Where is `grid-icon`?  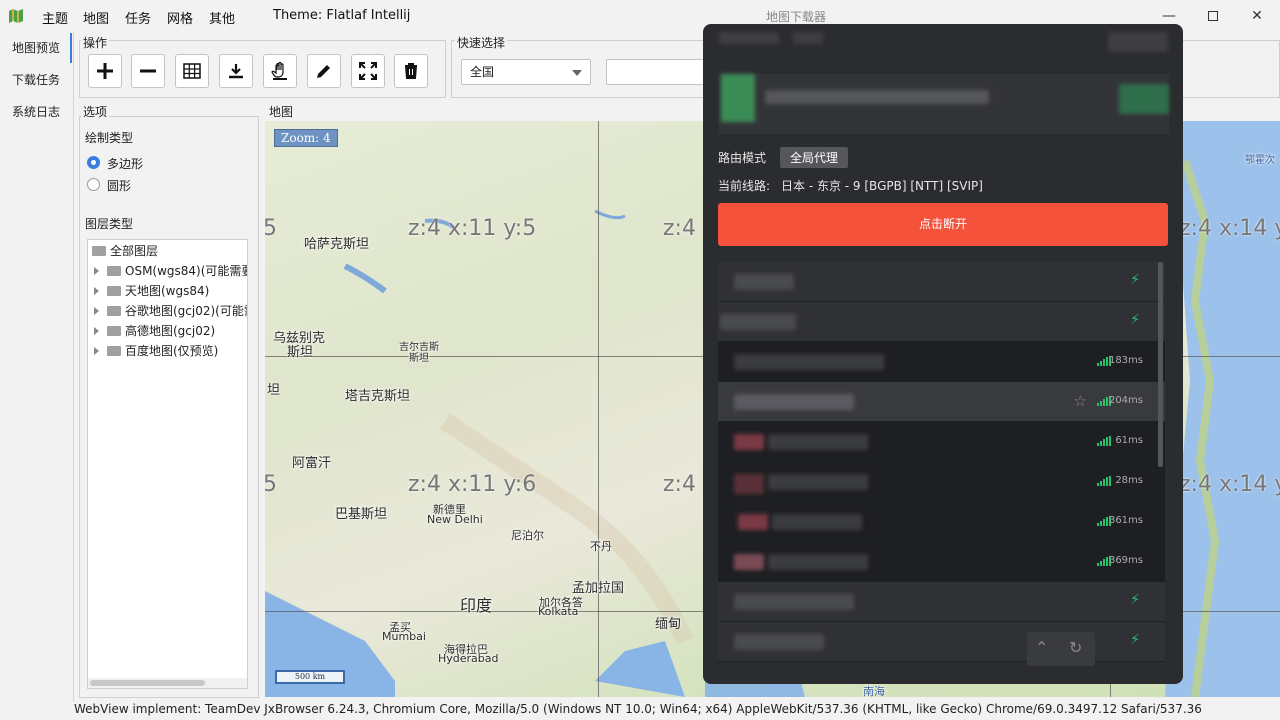 grid-icon is located at coordinates (192, 71).